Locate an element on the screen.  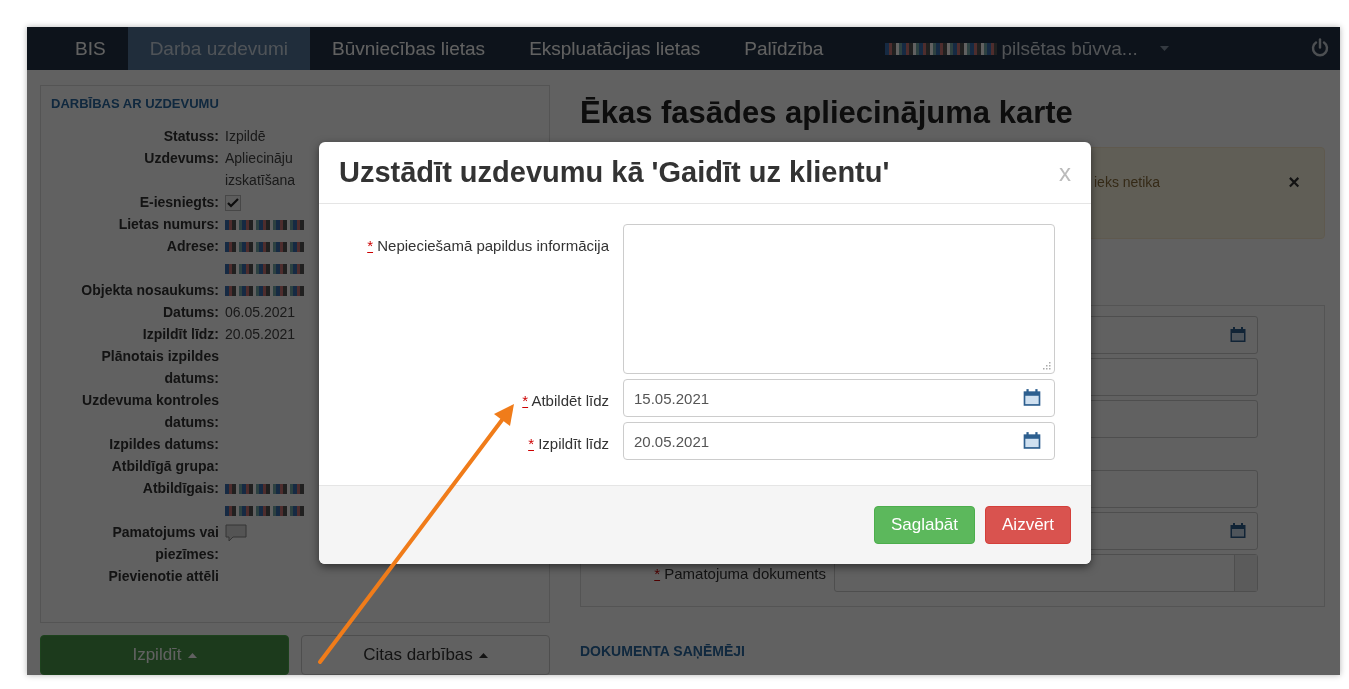
page-title: Ēkas fasādes apliecinājuma karte is located at coordinates (827, 113).